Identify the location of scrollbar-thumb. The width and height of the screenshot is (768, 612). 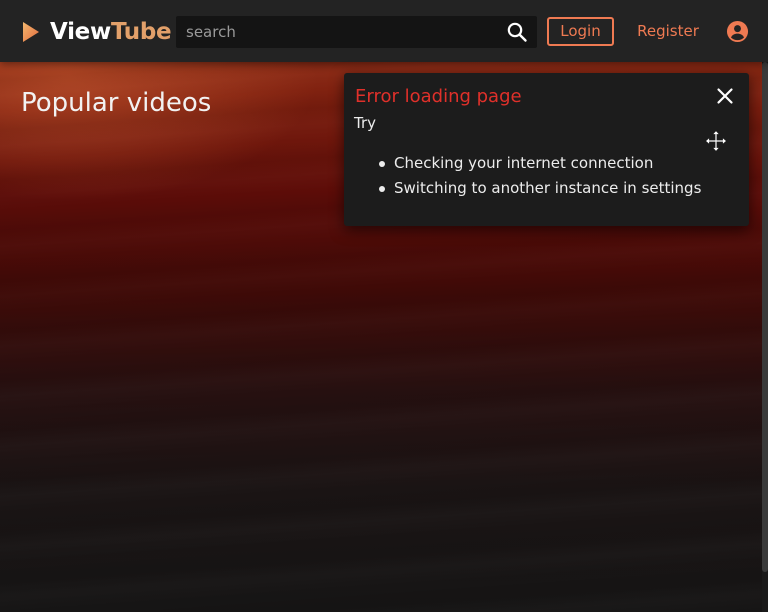
(765, 317).